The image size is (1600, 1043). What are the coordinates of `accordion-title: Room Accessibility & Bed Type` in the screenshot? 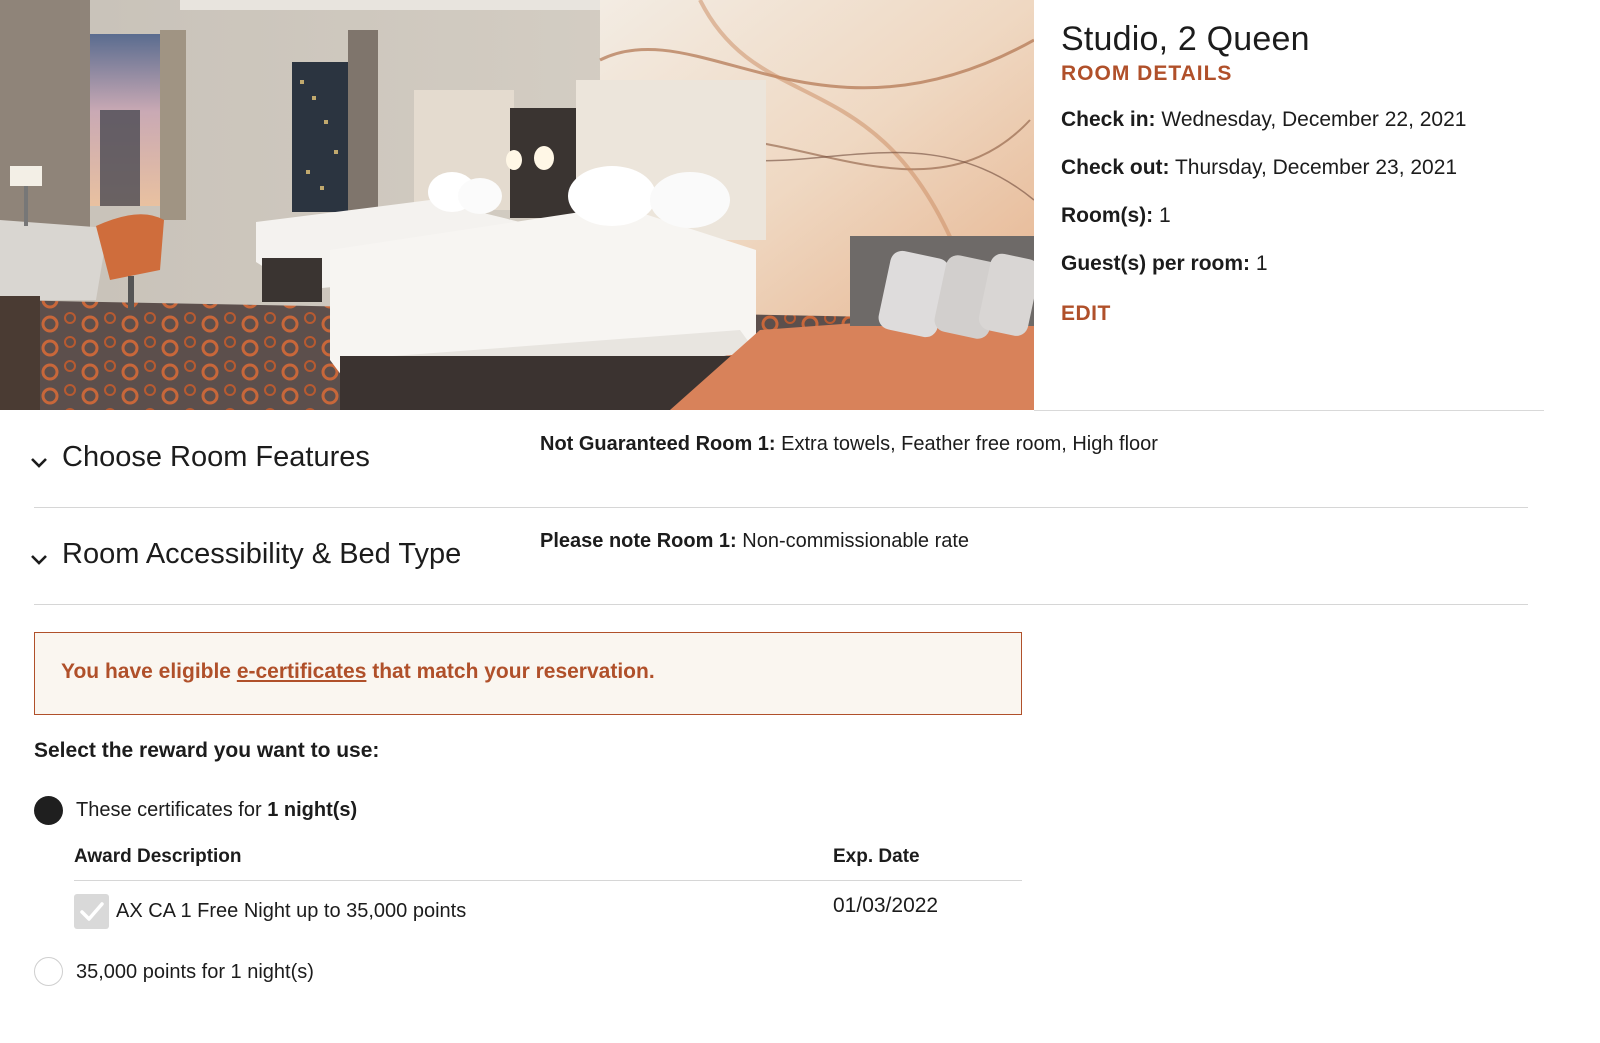 It's located at (261, 554).